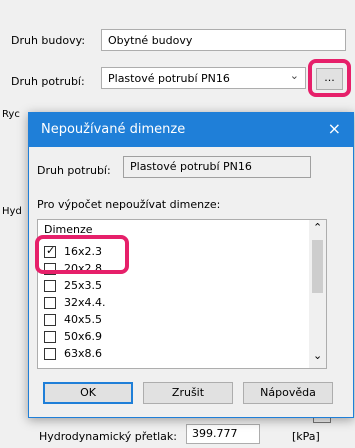  I want to click on highlight-first-item, so click(82, 254).